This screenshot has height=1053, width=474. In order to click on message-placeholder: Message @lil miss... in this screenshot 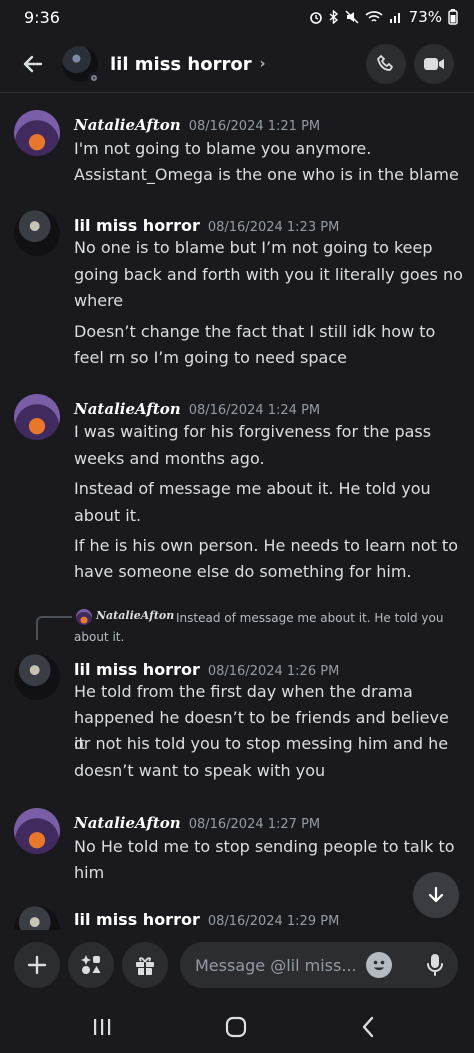, I will do `click(276, 965)`.